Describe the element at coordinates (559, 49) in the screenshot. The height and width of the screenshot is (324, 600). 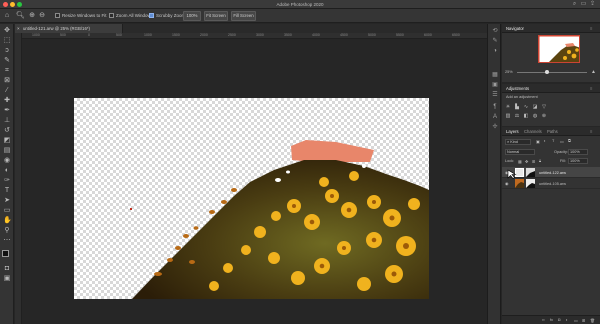
I see `navigator-thumbnail` at that location.